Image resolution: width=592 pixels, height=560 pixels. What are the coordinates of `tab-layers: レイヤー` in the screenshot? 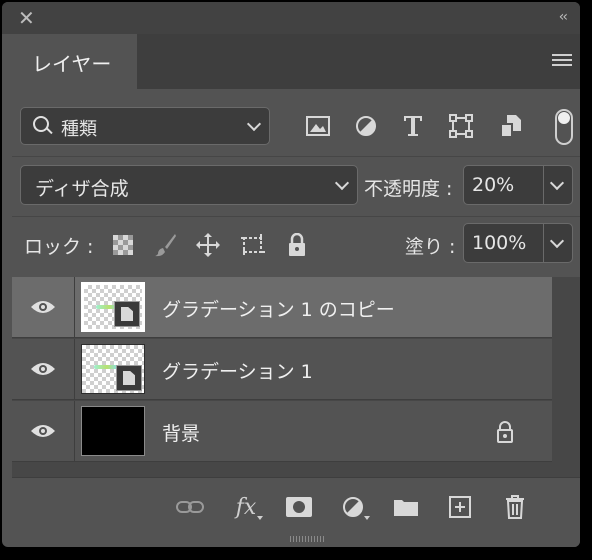 It's located at (74, 61).